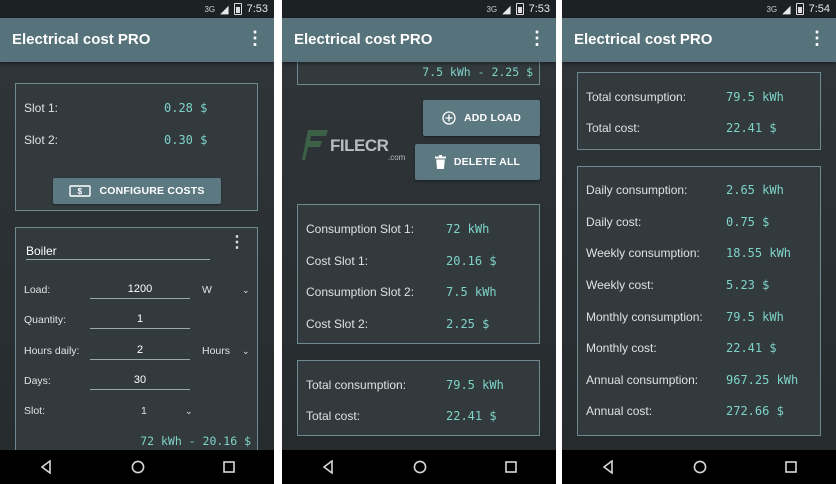  I want to click on add-load-button: ADD LOAD, so click(481, 118).